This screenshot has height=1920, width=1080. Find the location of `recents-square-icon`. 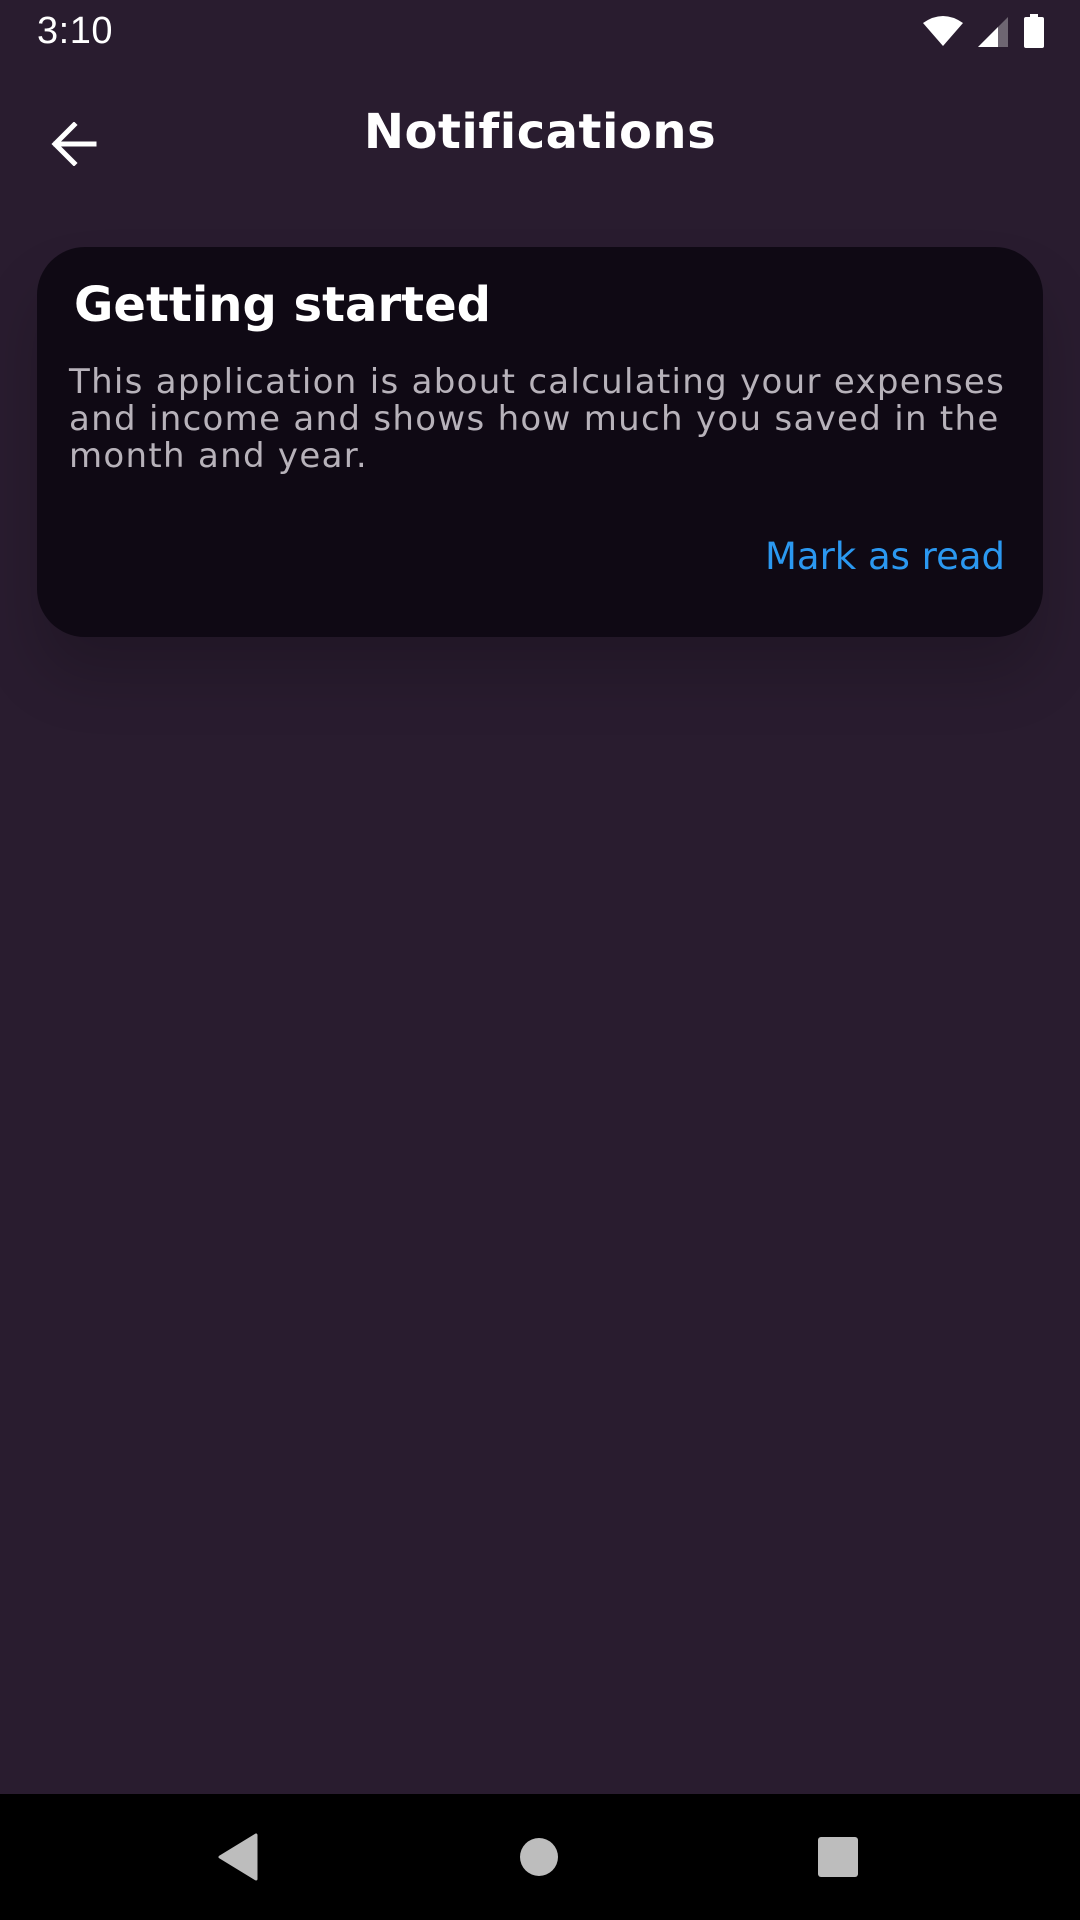

recents-square-icon is located at coordinates (838, 1857).